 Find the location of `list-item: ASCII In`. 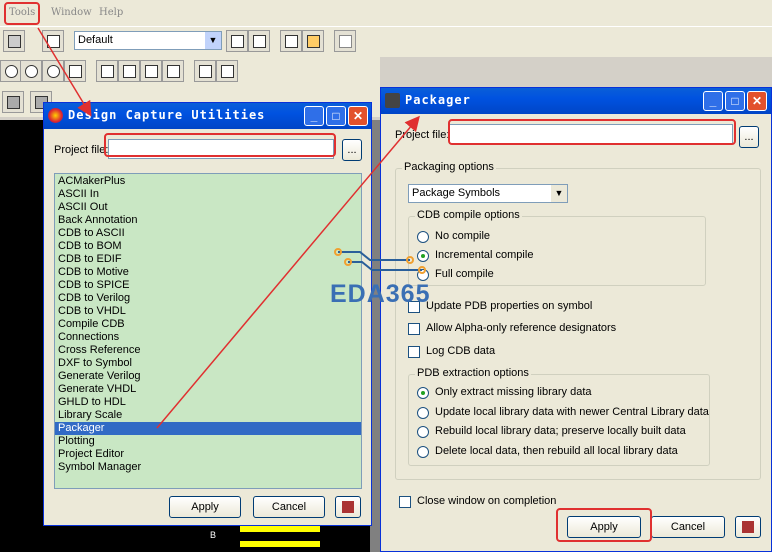

list-item: ASCII In is located at coordinates (208, 194).